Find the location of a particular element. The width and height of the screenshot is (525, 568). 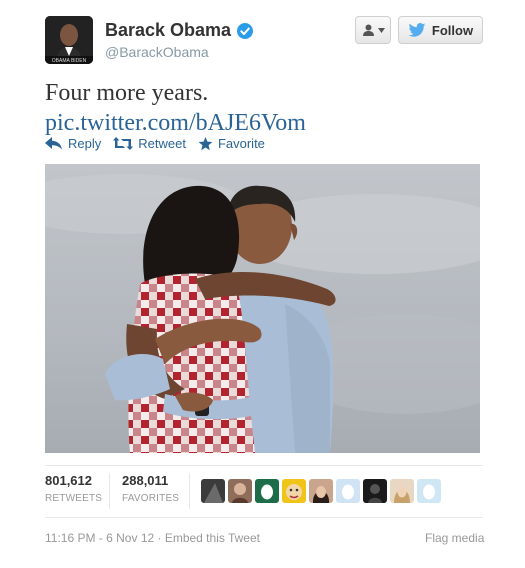

display-name-row: Barack Obama is located at coordinates (179, 30).